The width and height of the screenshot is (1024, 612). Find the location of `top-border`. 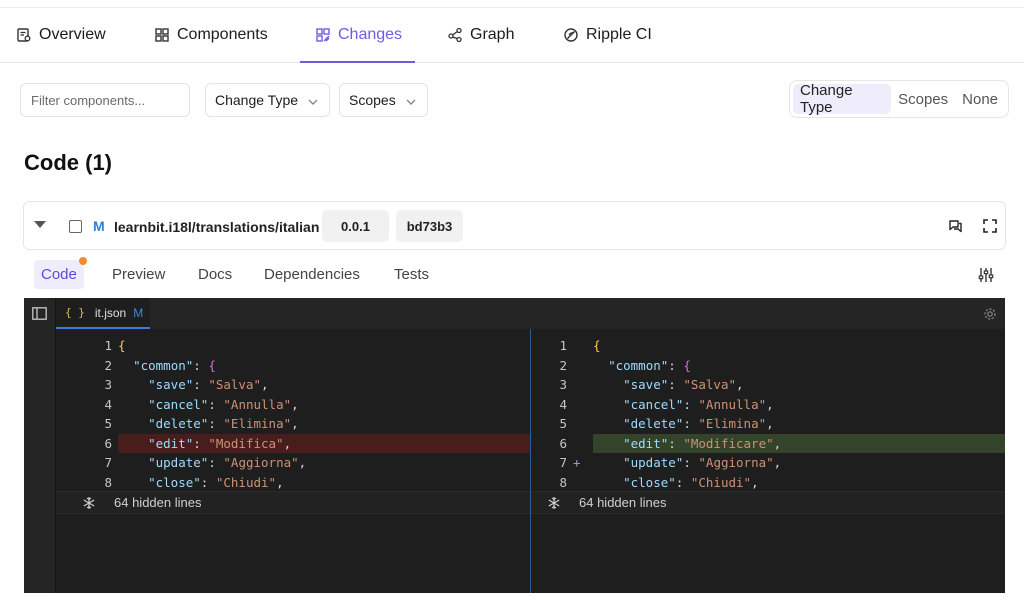

top-border is located at coordinates (512, 4).